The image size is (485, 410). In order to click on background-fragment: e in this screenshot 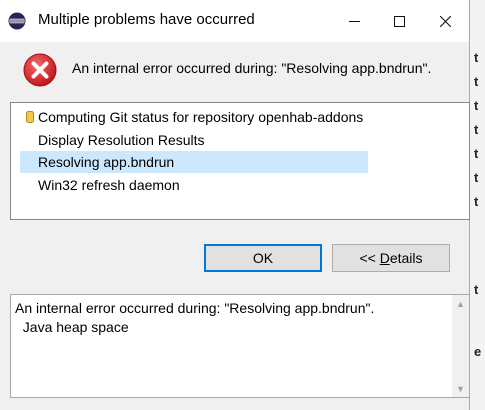, I will do `click(478, 351)`.